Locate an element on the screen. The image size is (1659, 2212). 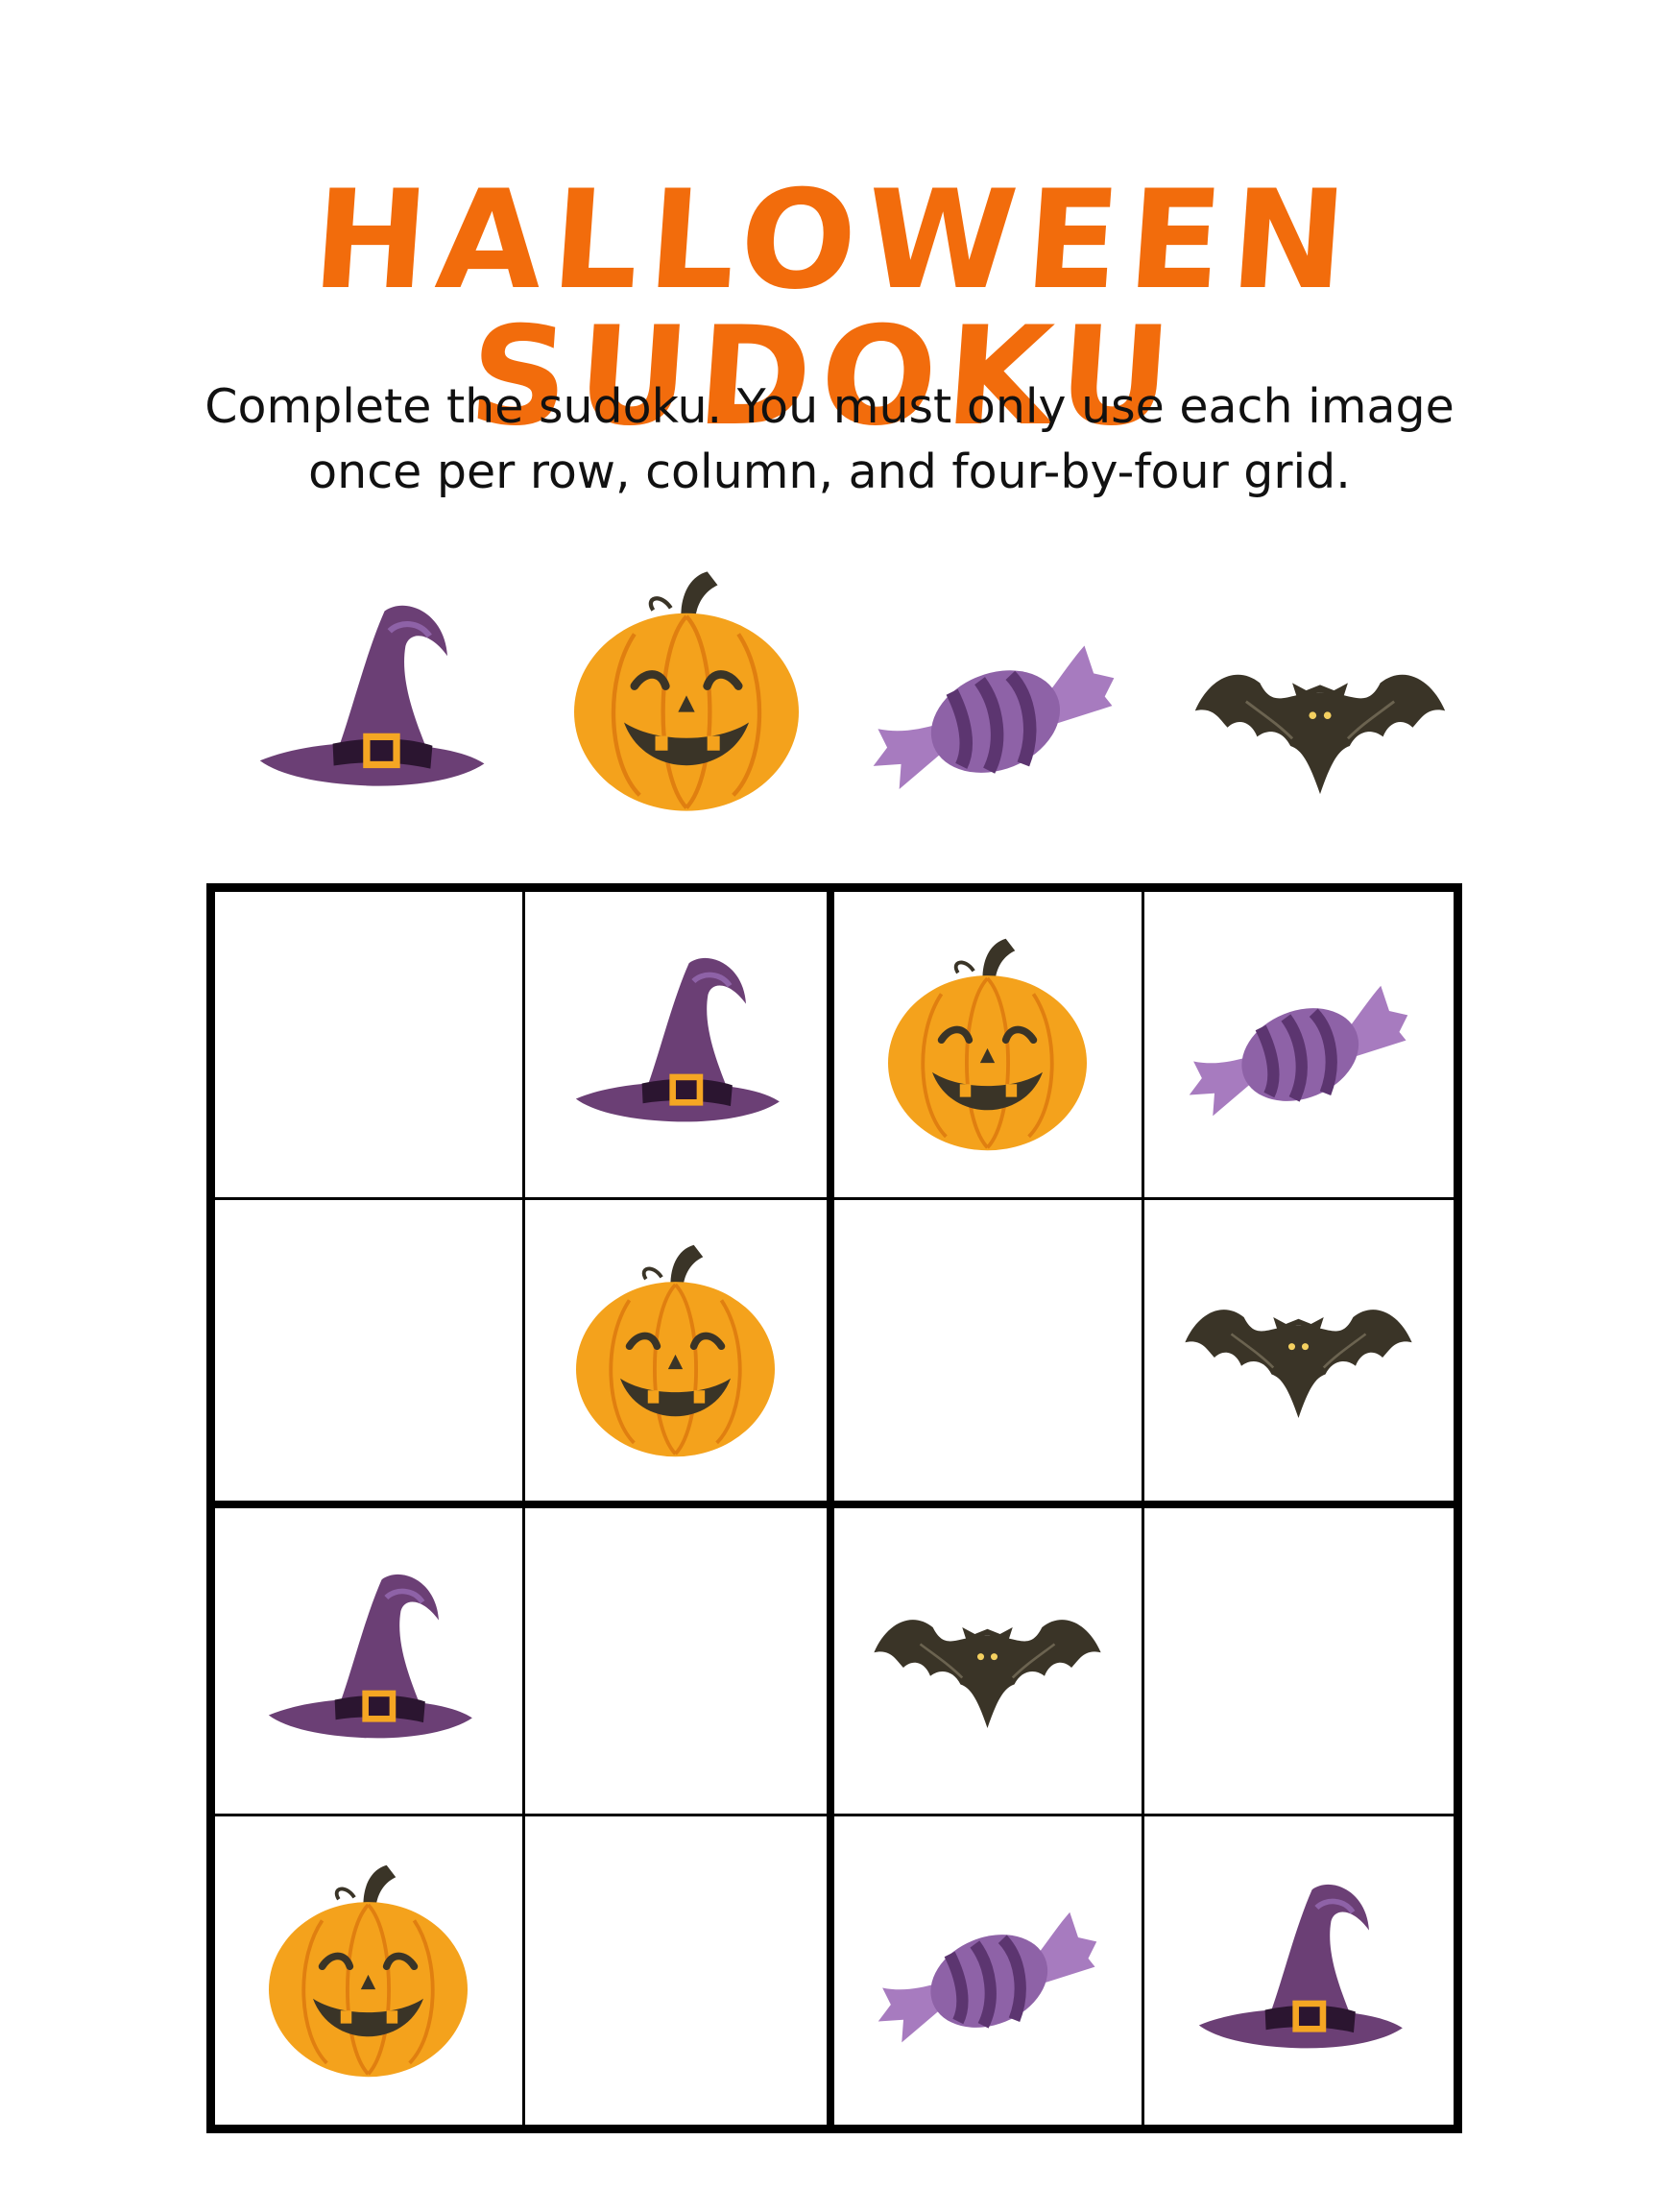
sudoku-cell-r2-c1 is located at coordinates (370, 1354).